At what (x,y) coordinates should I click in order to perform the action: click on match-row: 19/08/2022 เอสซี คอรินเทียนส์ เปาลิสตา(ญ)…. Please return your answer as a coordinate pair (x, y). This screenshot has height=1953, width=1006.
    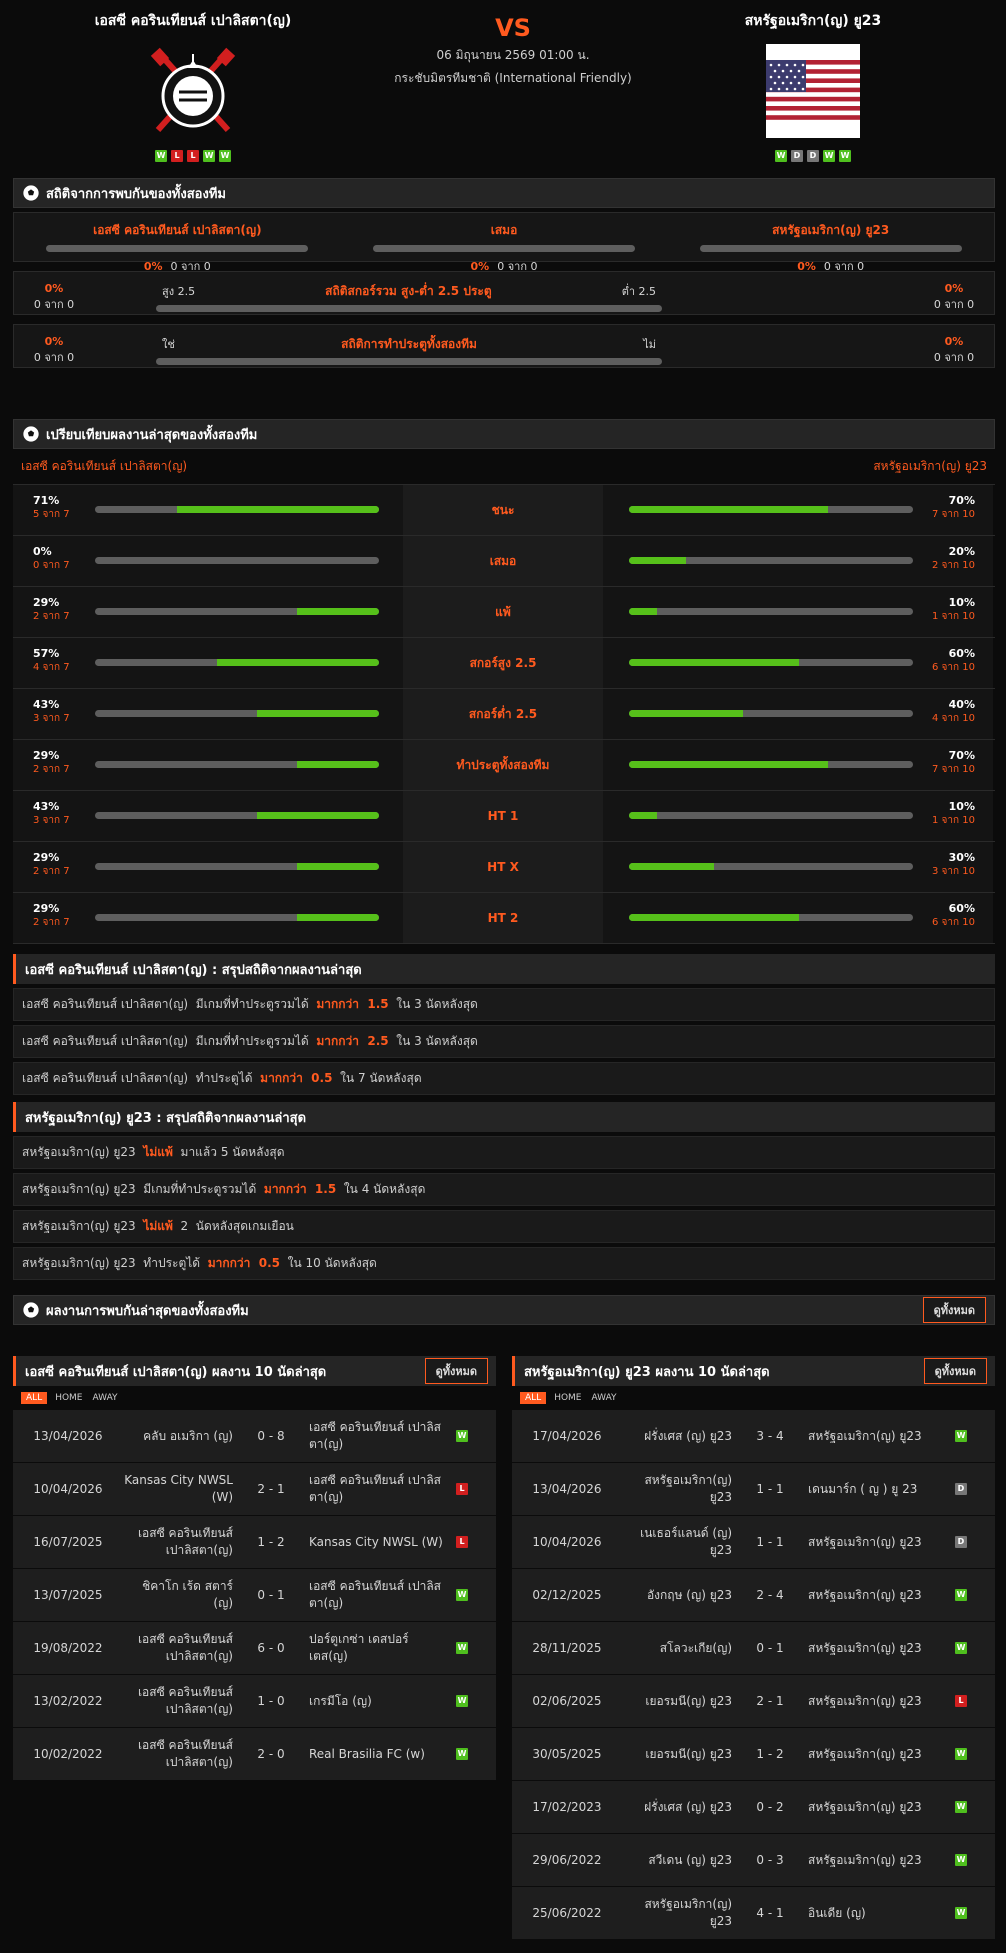
    Looking at the image, I should click on (254, 1648).